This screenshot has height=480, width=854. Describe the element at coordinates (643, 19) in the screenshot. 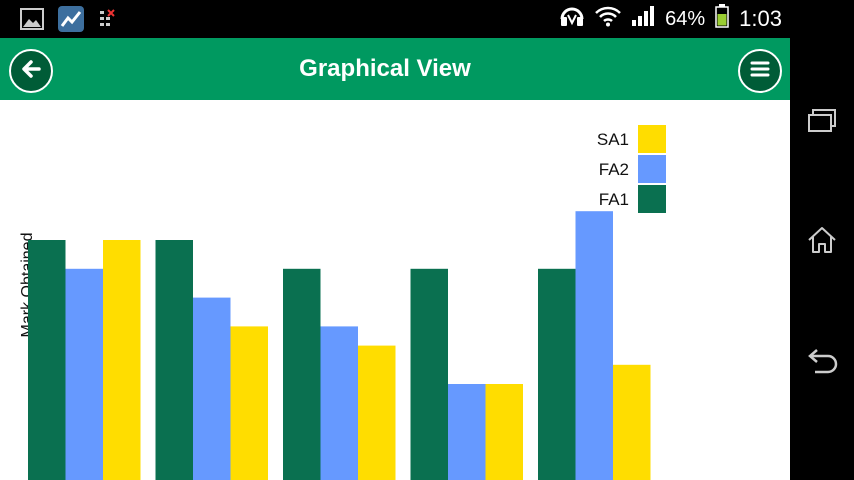

I see `signal-icon` at that location.